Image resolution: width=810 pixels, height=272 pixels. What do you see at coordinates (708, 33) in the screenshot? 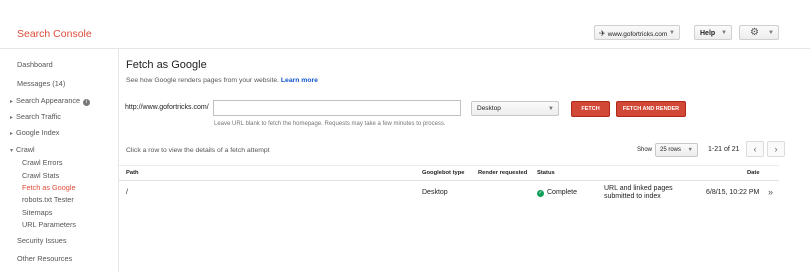
I see `help-label: Help` at bounding box center [708, 33].